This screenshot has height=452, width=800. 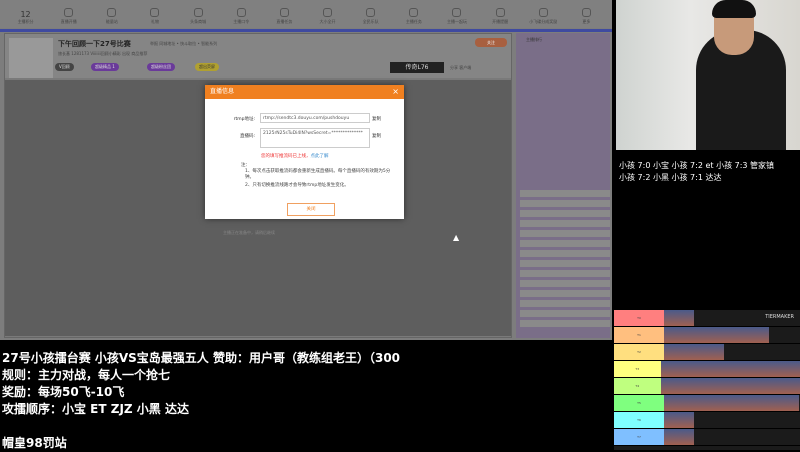 I want to click on pill-button: V回顾, so click(x=64, y=67).